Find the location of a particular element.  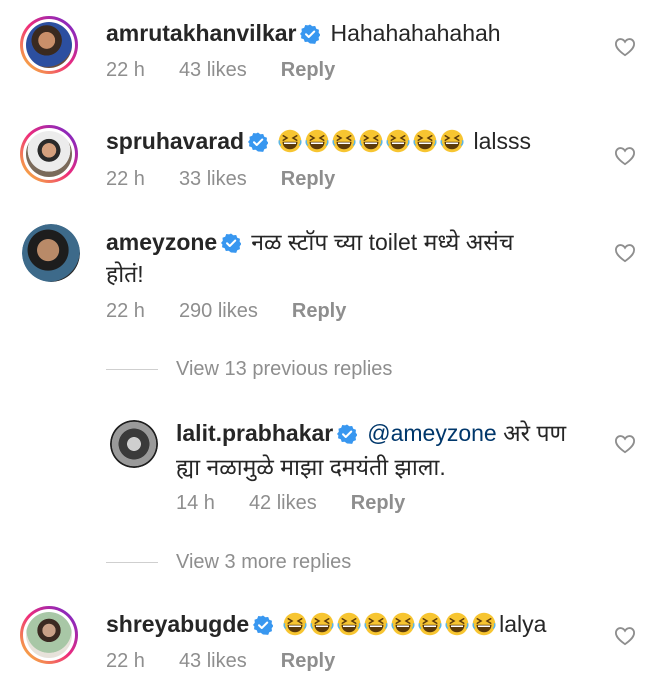

username: spruhavarad is located at coordinates (175, 141).